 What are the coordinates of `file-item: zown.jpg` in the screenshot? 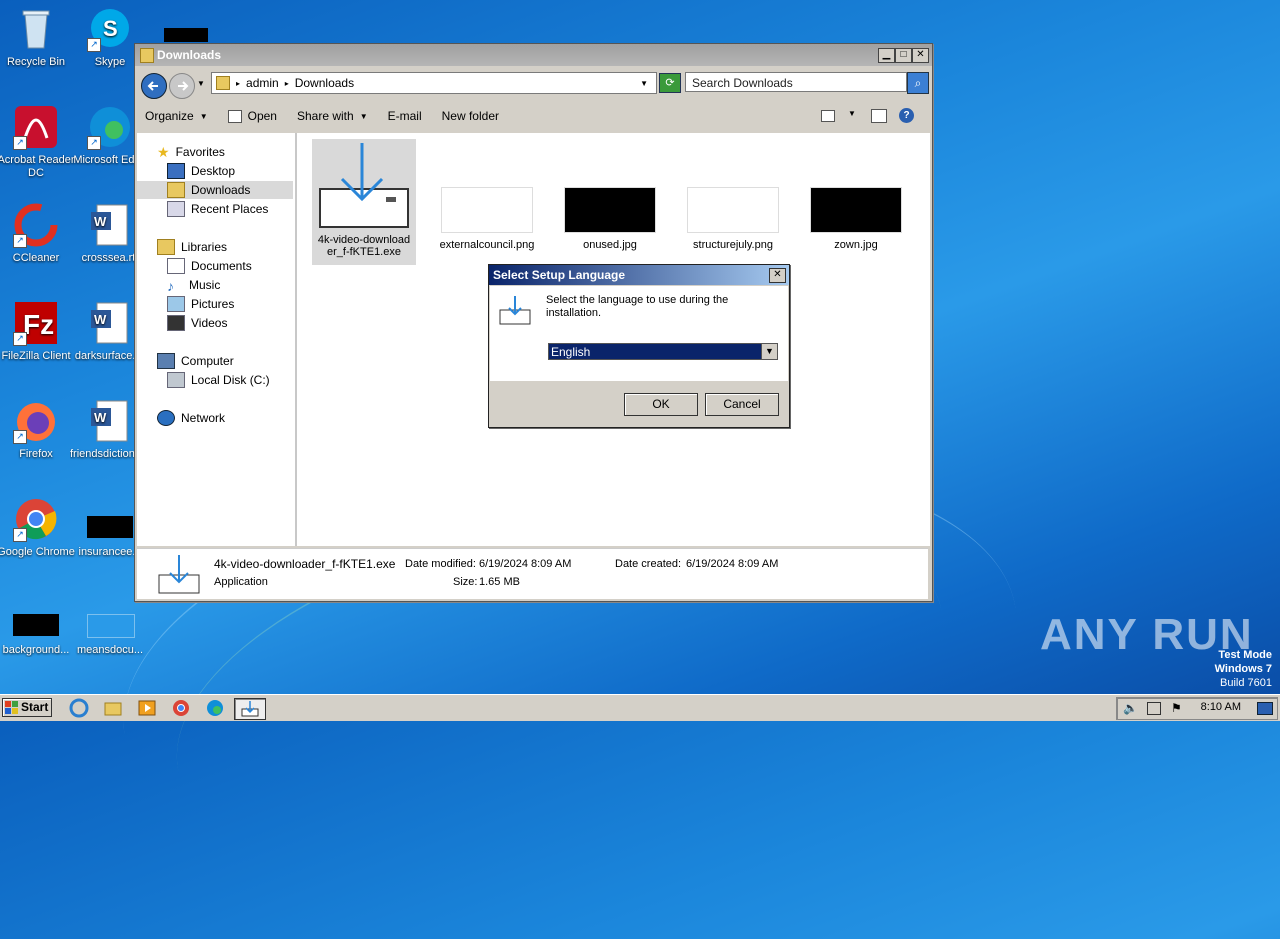 It's located at (856, 219).